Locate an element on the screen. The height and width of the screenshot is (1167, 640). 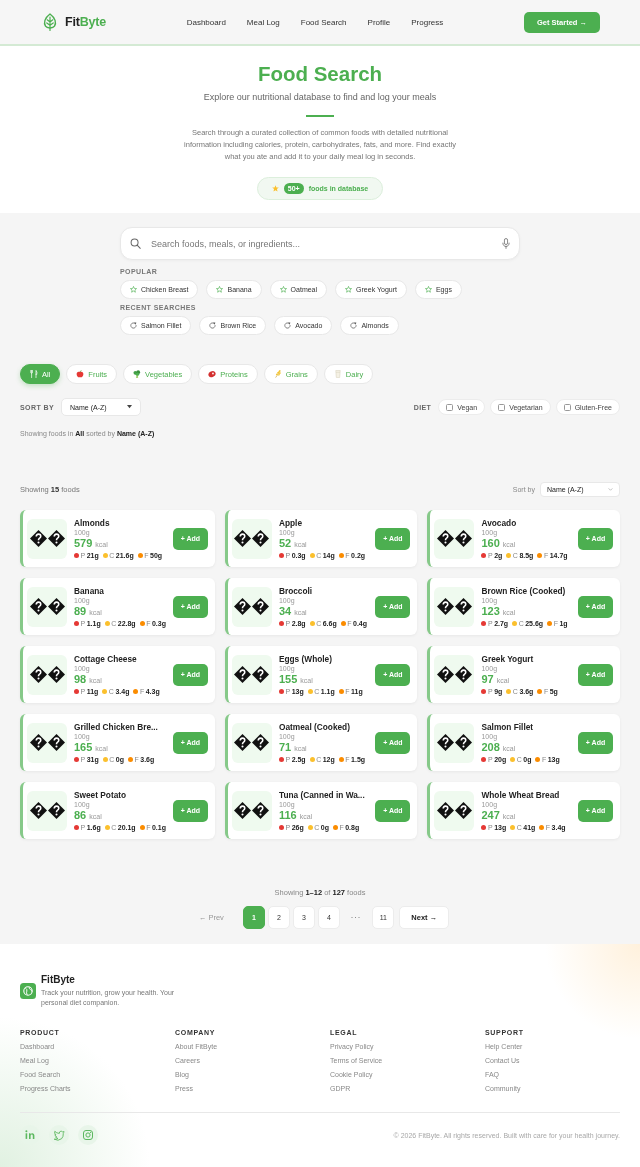
food-name: Almonds is located at coordinates (92, 522).